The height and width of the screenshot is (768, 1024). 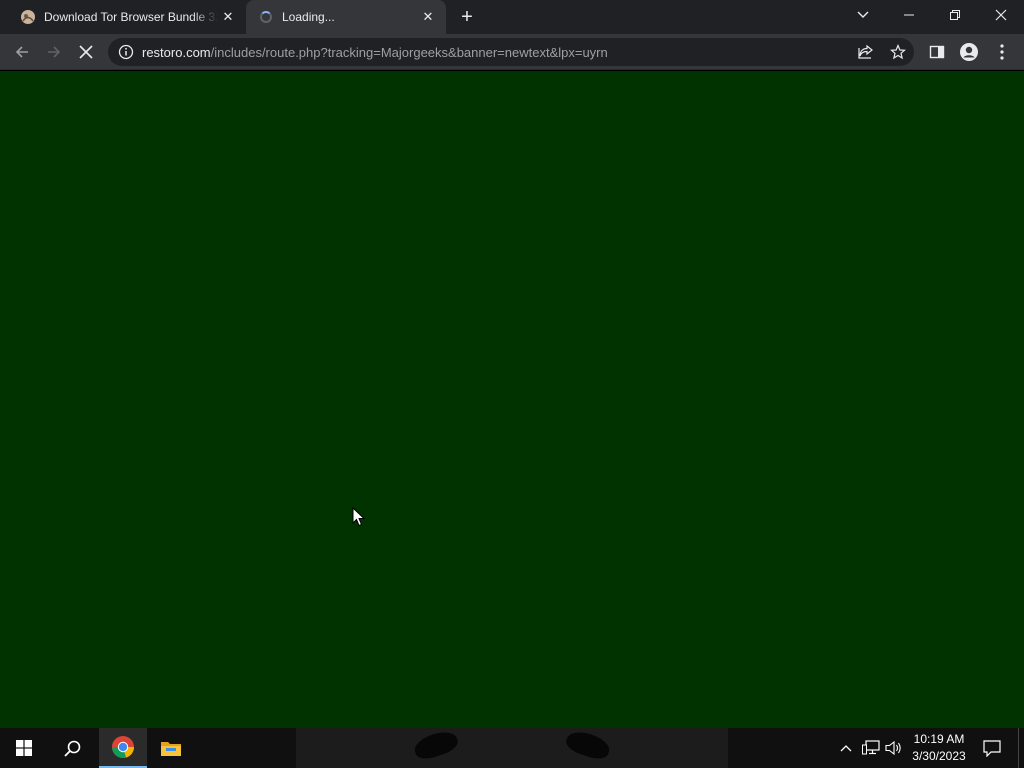 I want to click on search-icon, so click(x=72, y=748).